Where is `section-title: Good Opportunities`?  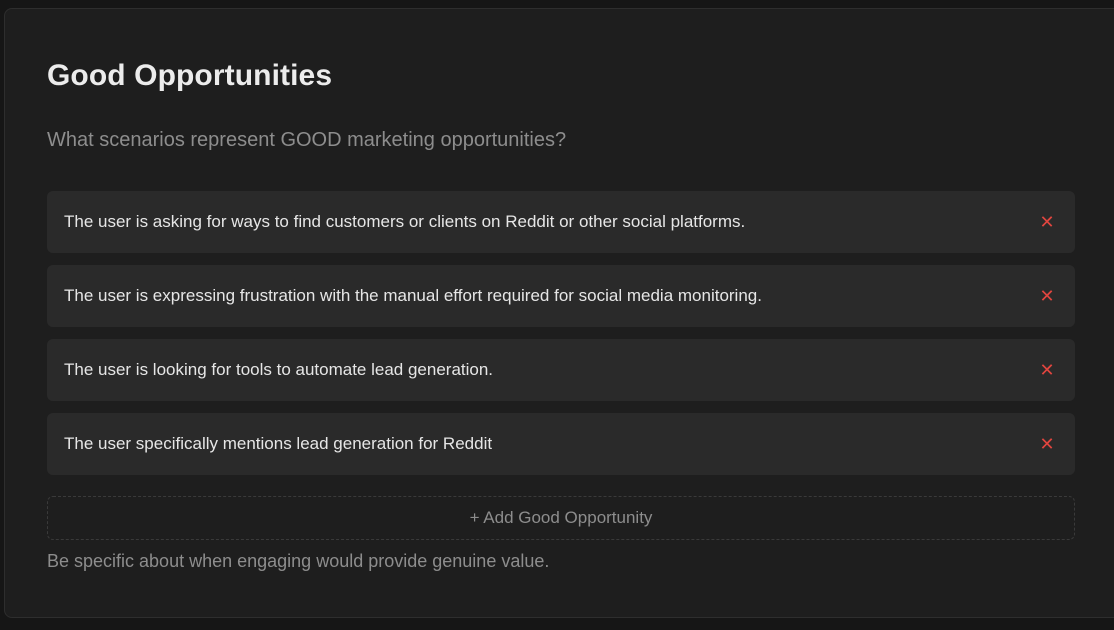
section-title: Good Opportunities is located at coordinates (190, 75).